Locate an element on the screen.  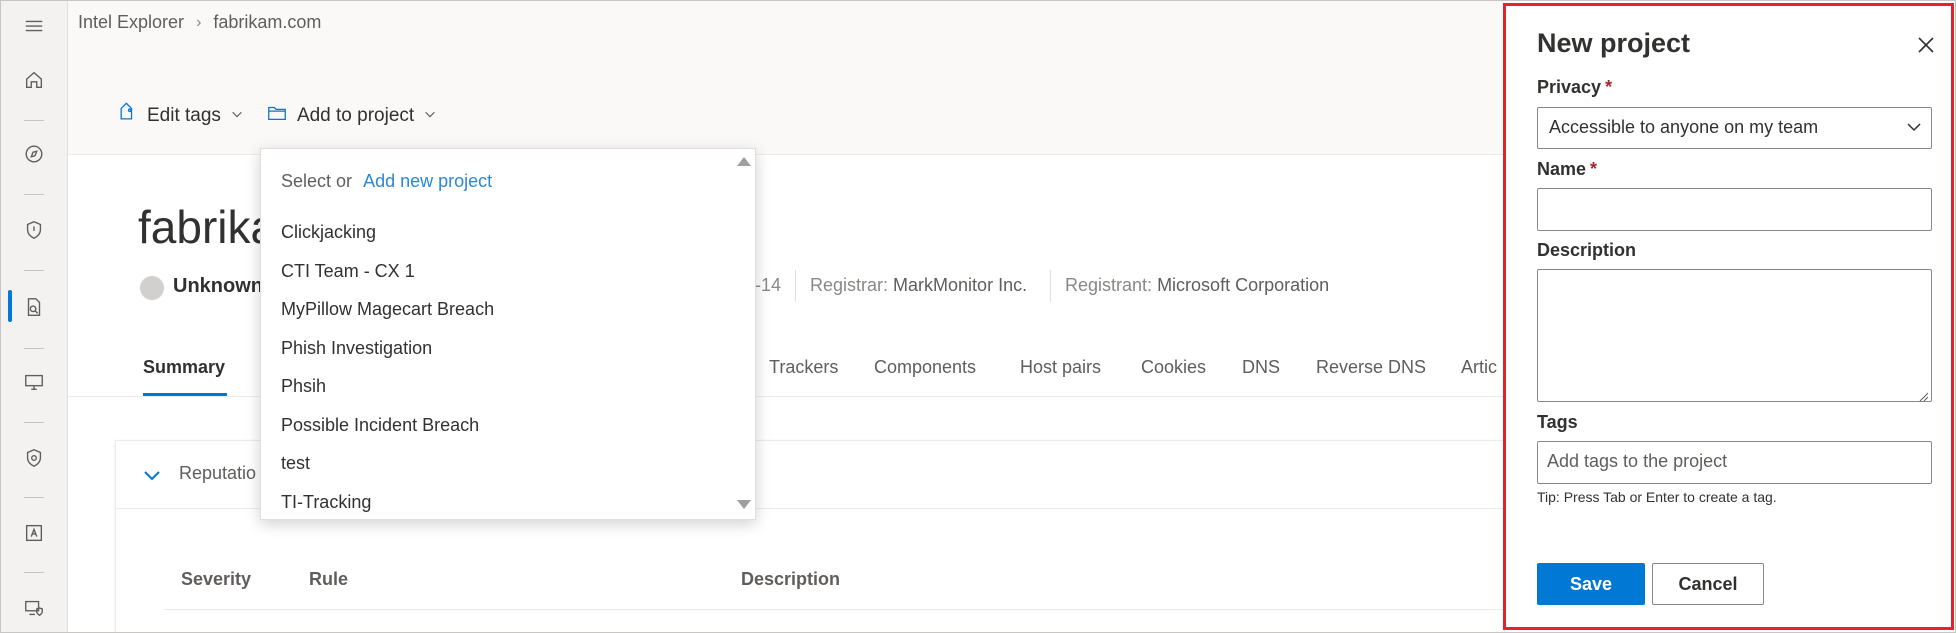
description-field is located at coordinates (1734, 335).